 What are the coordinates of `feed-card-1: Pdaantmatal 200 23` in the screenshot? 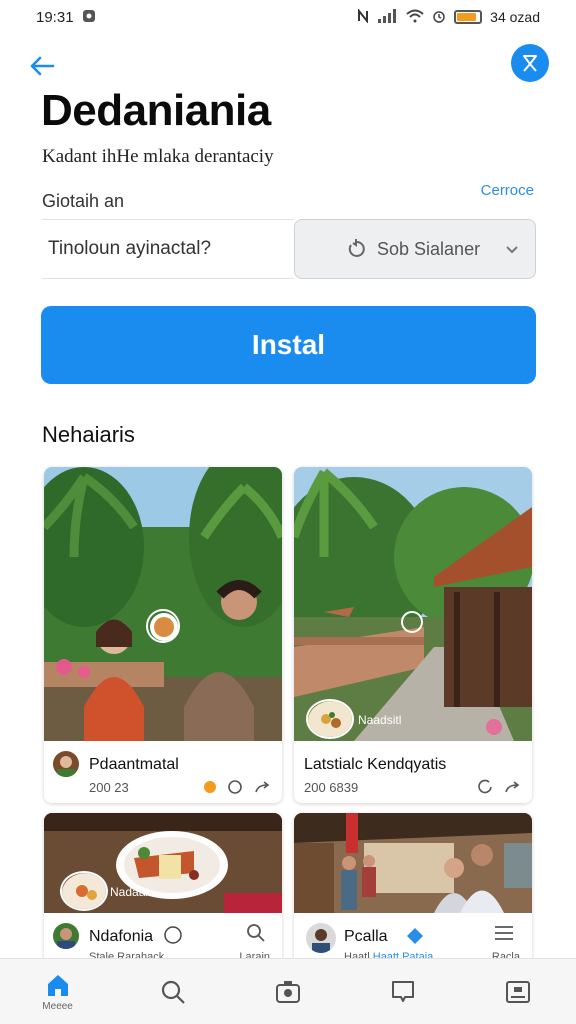 It's located at (163, 635).